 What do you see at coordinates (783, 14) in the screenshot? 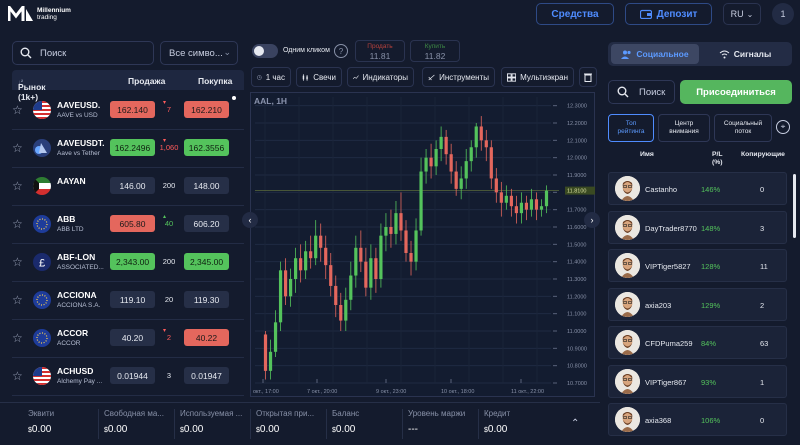
I see `notifications-button: 1` at bounding box center [783, 14].